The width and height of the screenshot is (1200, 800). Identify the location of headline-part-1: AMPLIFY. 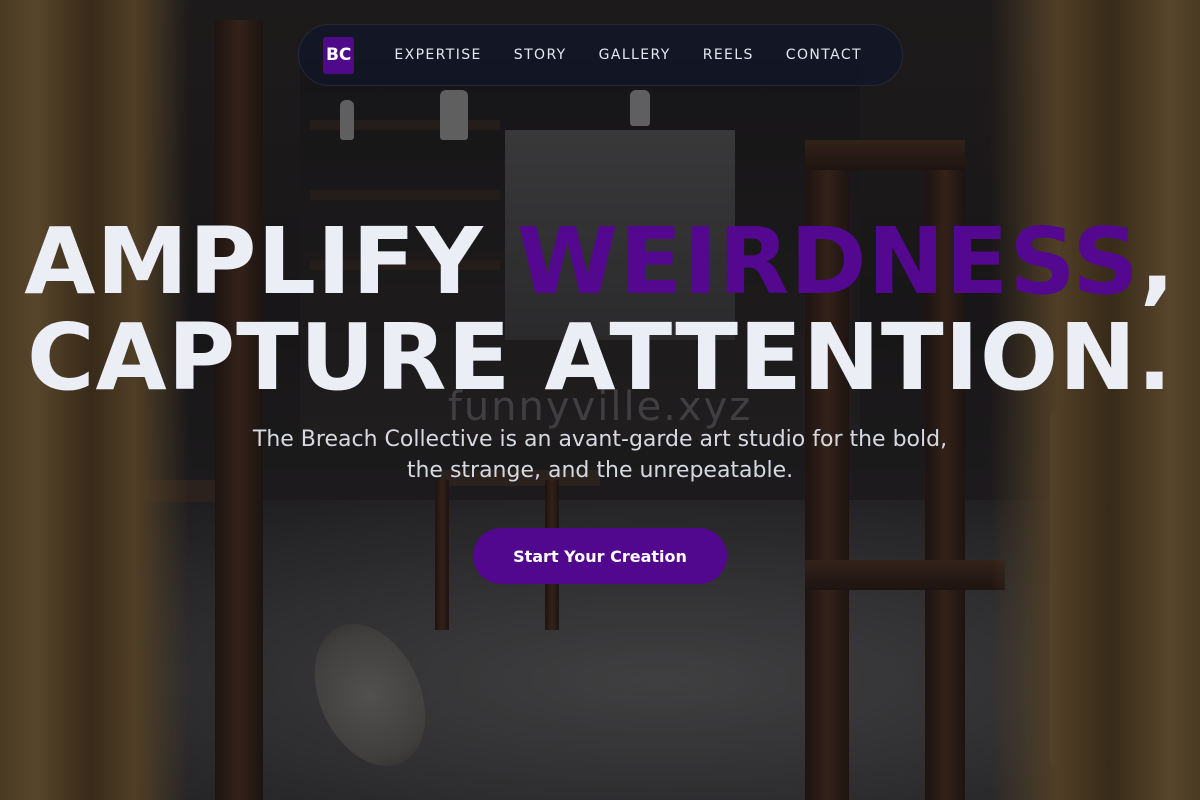
(270, 261).